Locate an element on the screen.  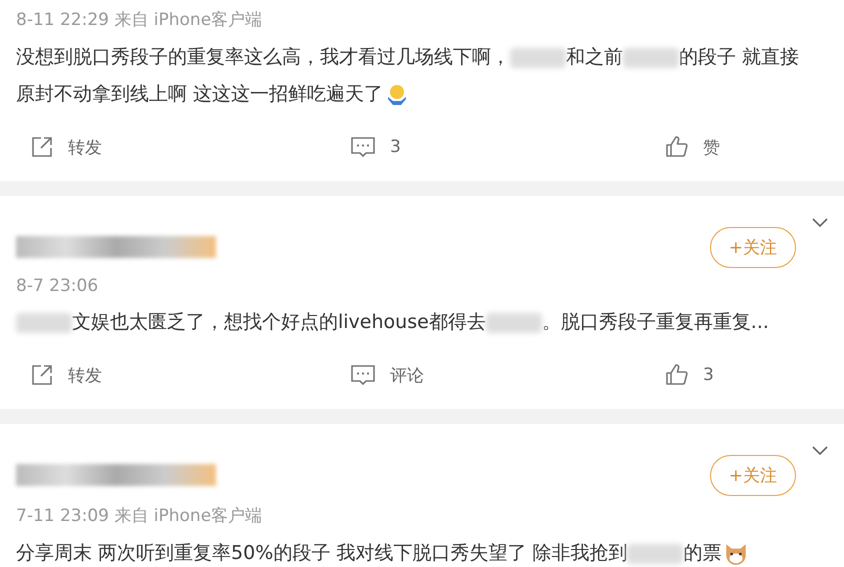
post-text: 的票 is located at coordinates (702, 553).